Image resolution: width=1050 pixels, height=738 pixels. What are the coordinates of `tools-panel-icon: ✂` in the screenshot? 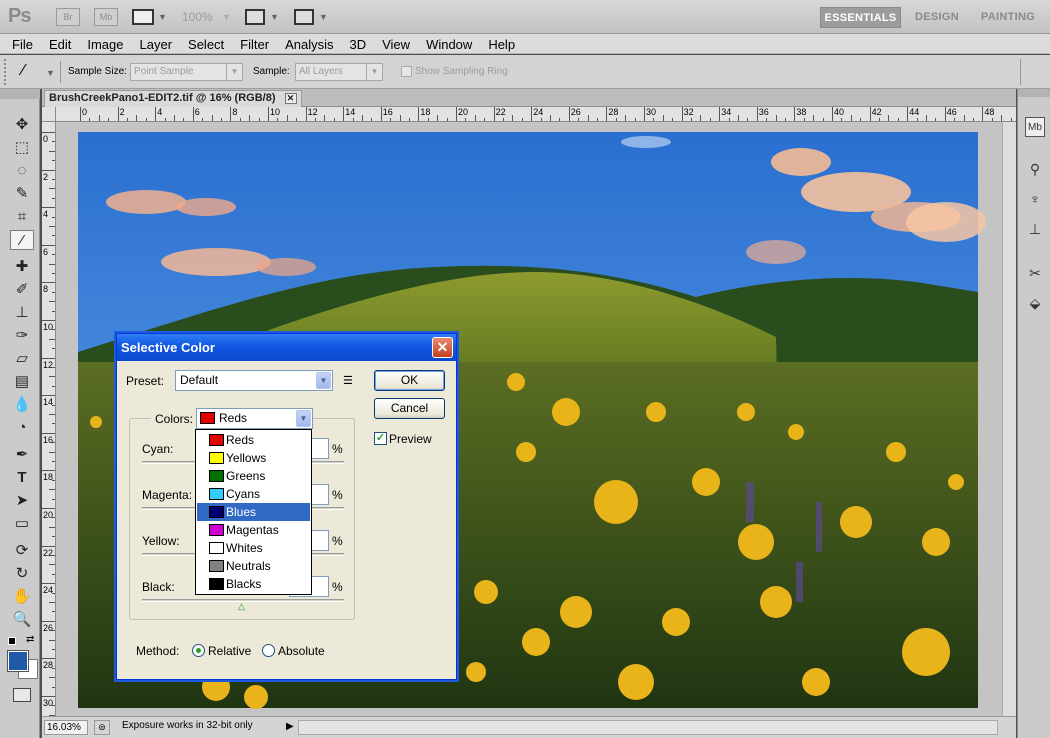 It's located at (1035, 273).